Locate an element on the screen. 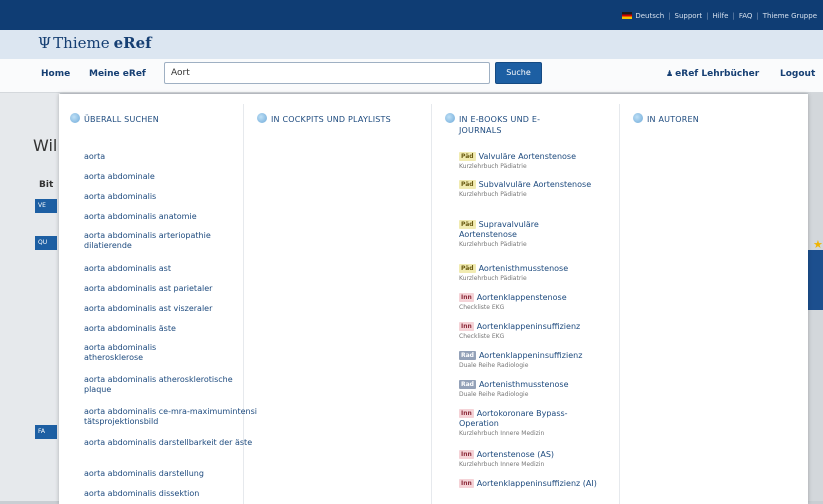 The width and height of the screenshot is (823, 504). background-tag: VE is located at coordinates (46, 206).